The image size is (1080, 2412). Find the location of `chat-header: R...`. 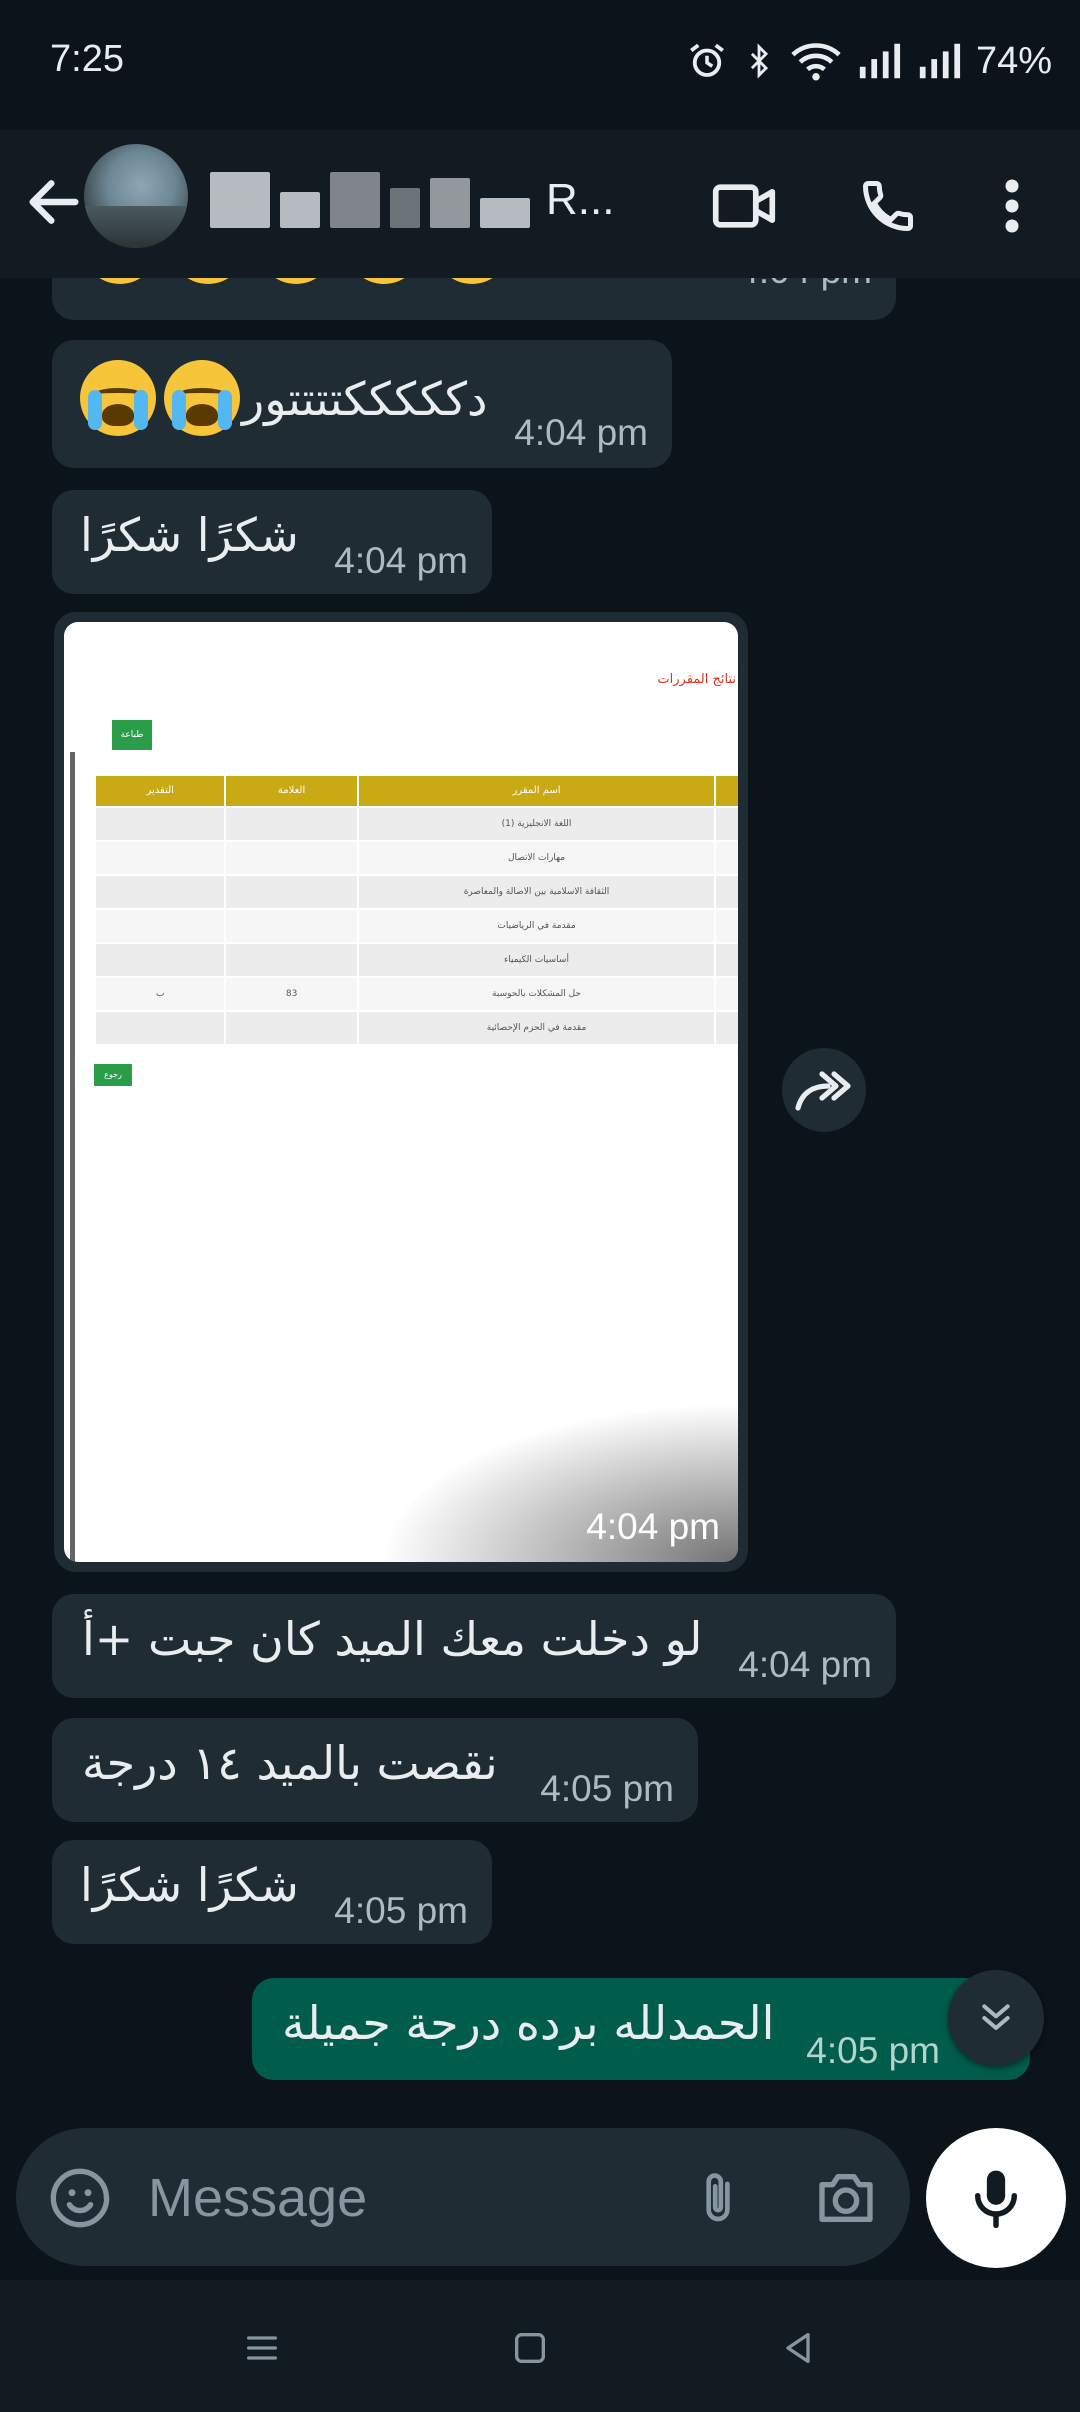

chat-header: R... is located at coordinates (540, 204).